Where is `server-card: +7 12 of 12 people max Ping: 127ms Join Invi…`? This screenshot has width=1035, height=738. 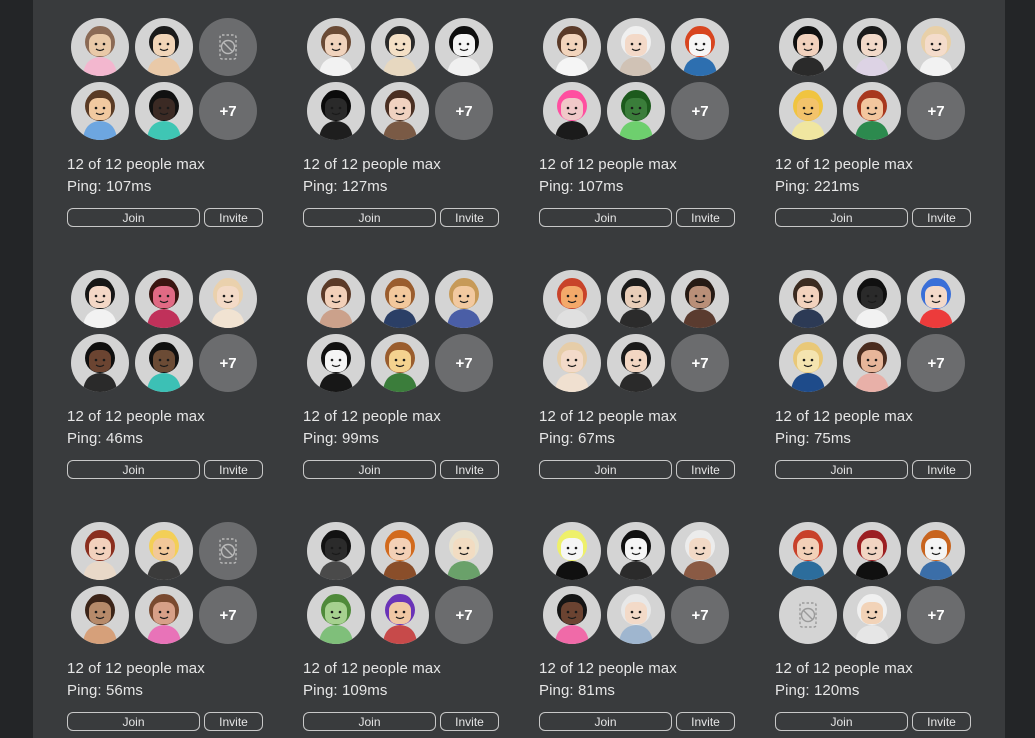
server-card: +7 12 of 12 people max Ping: 127ms Join Invi… is located at coordinates (403, 120).